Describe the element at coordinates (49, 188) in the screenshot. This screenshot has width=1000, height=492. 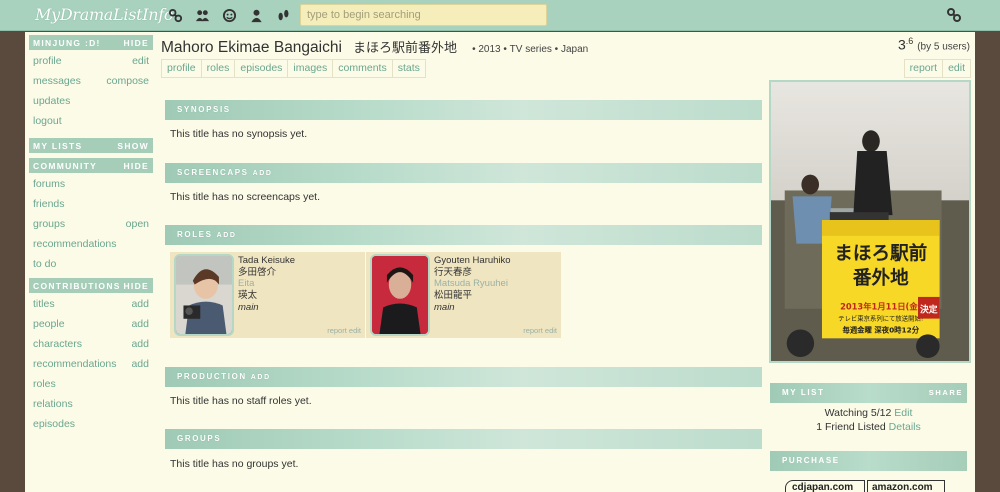
I see `sidebar-item-label: forums` at that location.